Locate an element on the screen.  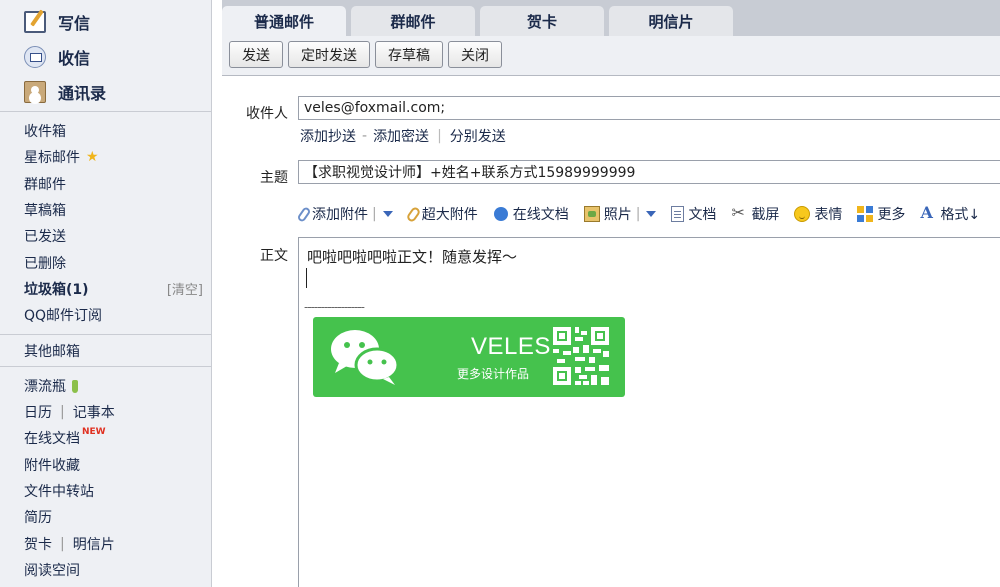
add-bcc-link: 添加密送 is located at coordinates (401, 136).